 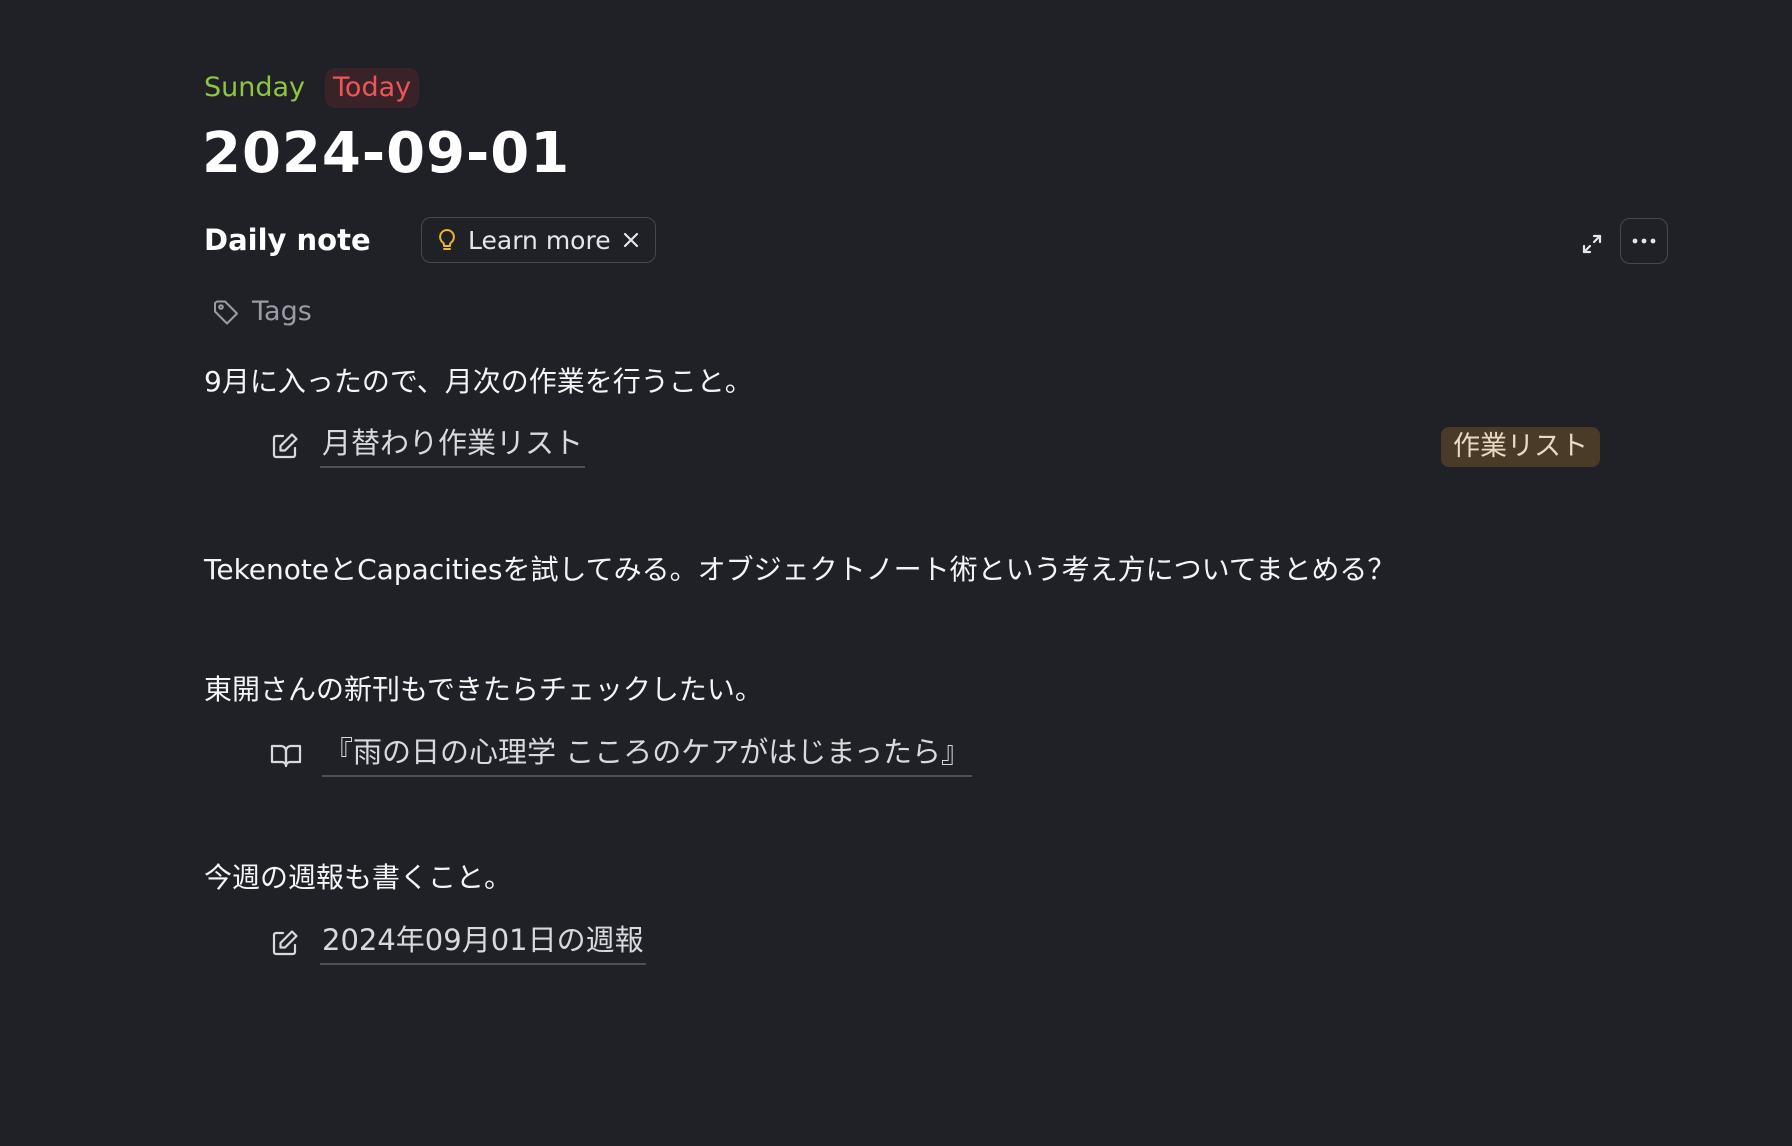 What do you see at coordinates (483, 690) in the screenshot?
I see `note-paragraph: 東開さんの新刊もできたらチェックしたい。` at bounding box center [483, 690].